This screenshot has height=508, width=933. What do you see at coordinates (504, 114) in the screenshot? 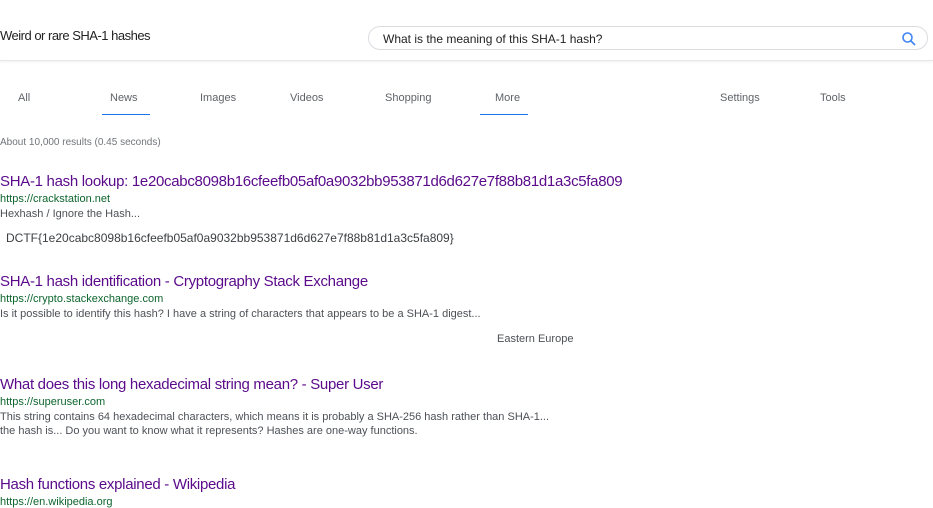
I see `tab-indicator` at bounding box center [504, 114].